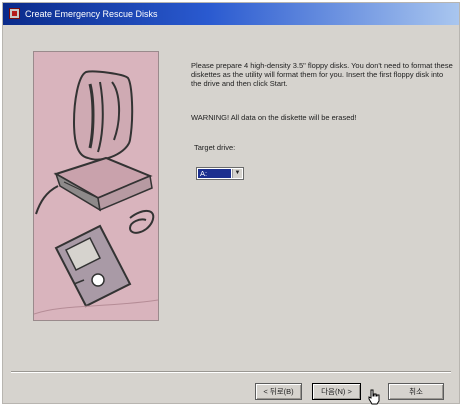 Image resolution: width=462 pixels, height=408 pixels. What do you see at coordinates (374, 397) in the screenshot?
I see `hand-cursor-icon` at bounding box center [374, 397].